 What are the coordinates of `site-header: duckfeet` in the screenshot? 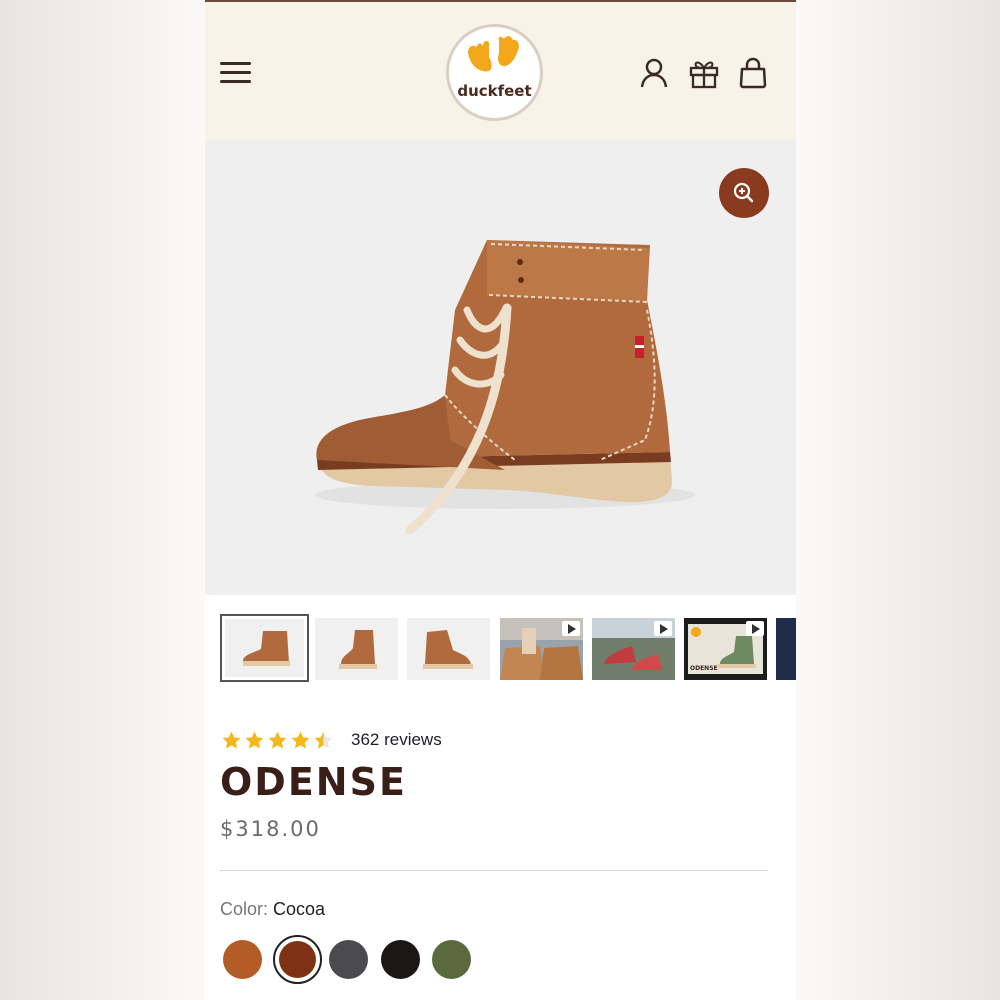 It's located at (500, 70).